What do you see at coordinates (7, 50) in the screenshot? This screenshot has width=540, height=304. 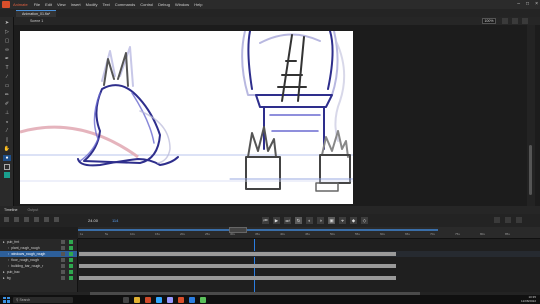 I see `lasso-tool-icon: ∞` at bounding box center [7, 50].